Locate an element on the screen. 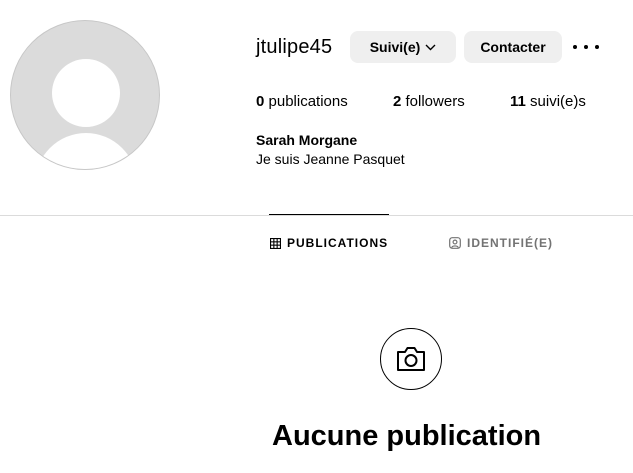 This screenshot has height=473, width=633. active-tab-indicator is located at coordinates (329, 214).